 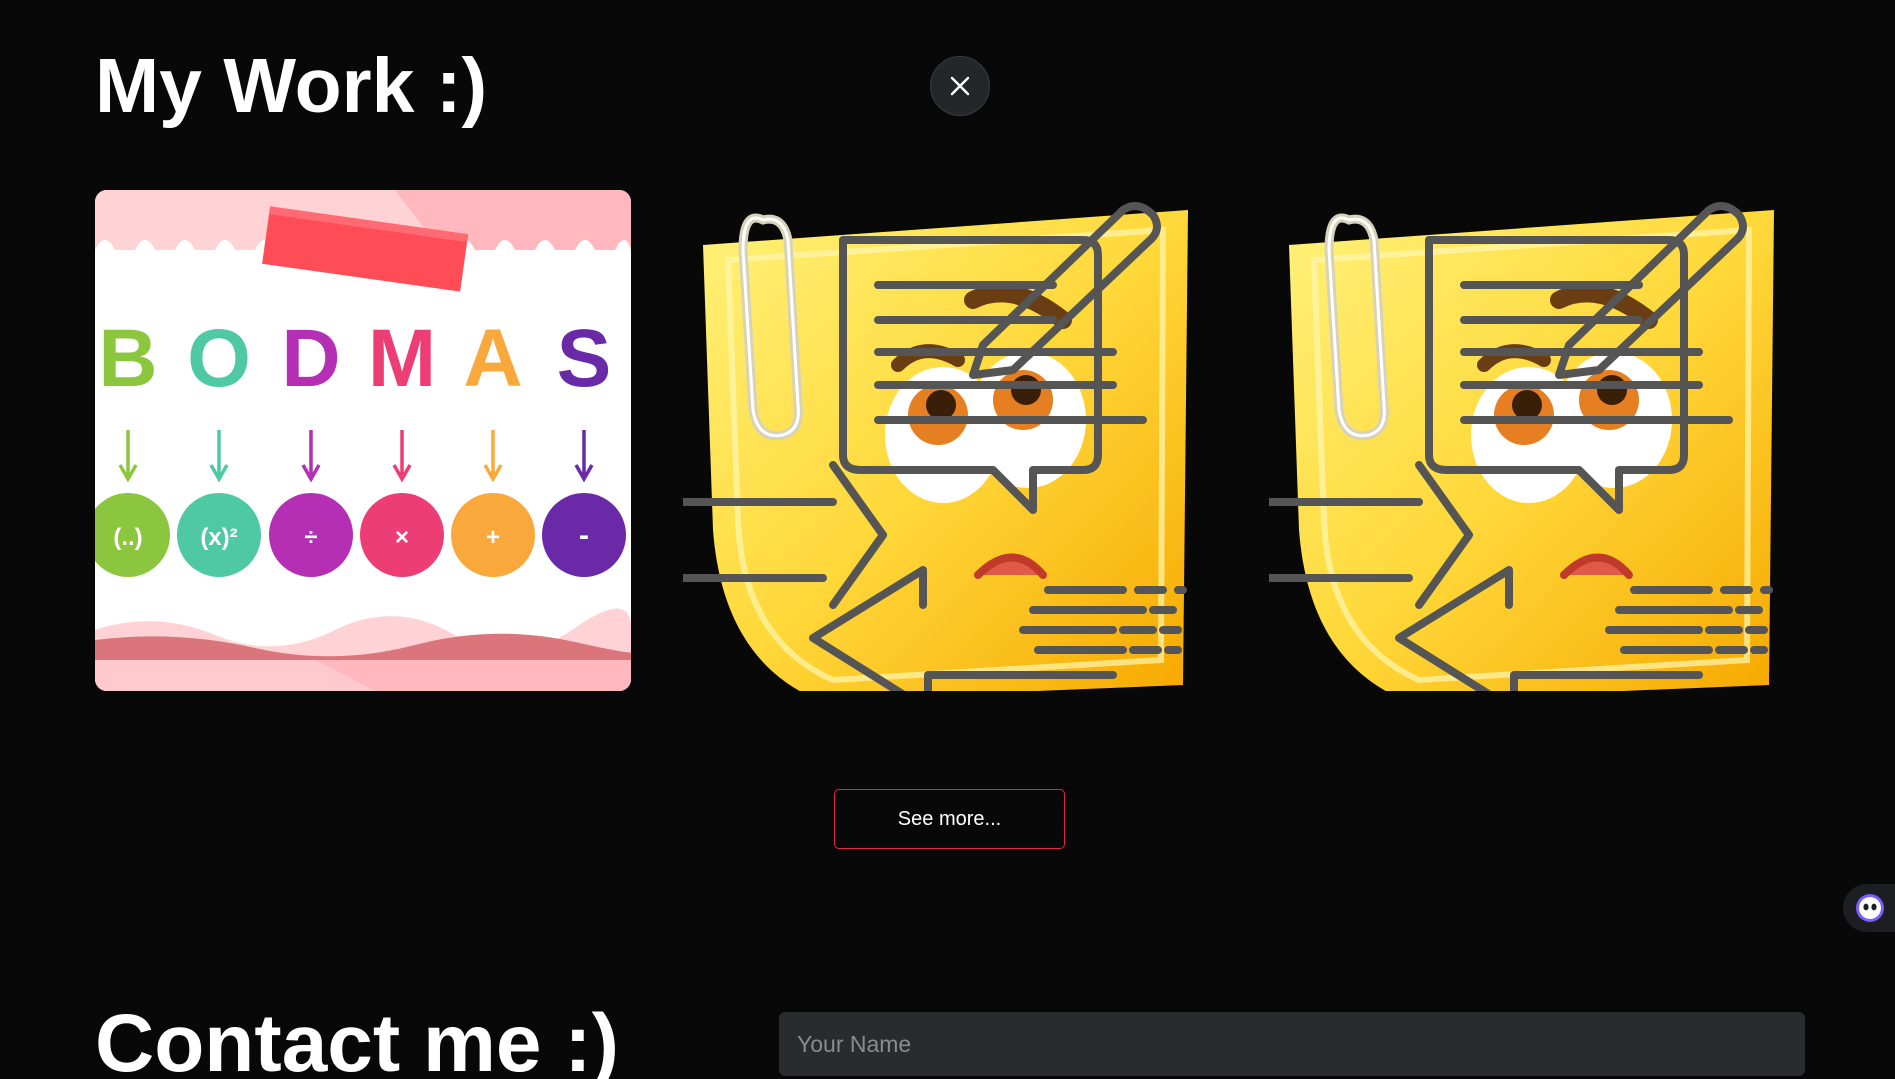 What do you see at coordinates (492, 358) in the screenshot?
I see `bodmas-letter-a: A` at bounding box center [492, 358].